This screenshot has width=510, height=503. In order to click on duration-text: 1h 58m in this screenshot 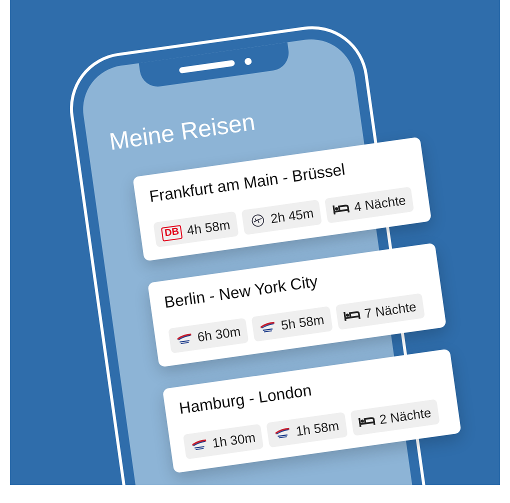, I will do `click(317, 429)`.